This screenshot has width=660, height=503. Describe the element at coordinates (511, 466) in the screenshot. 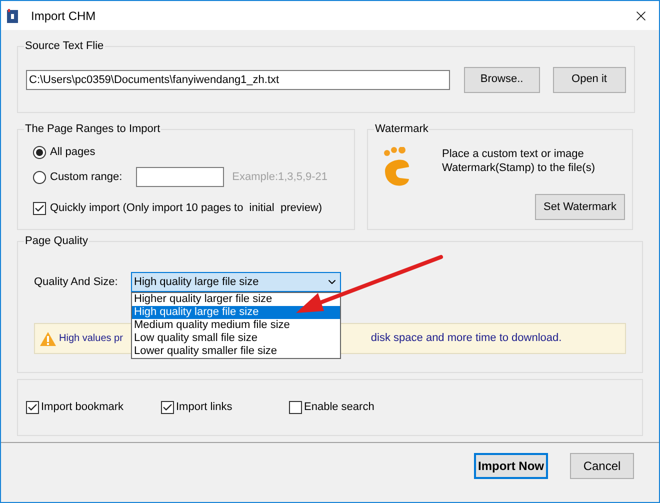

I see `dialog-button: Import Now` at that location.